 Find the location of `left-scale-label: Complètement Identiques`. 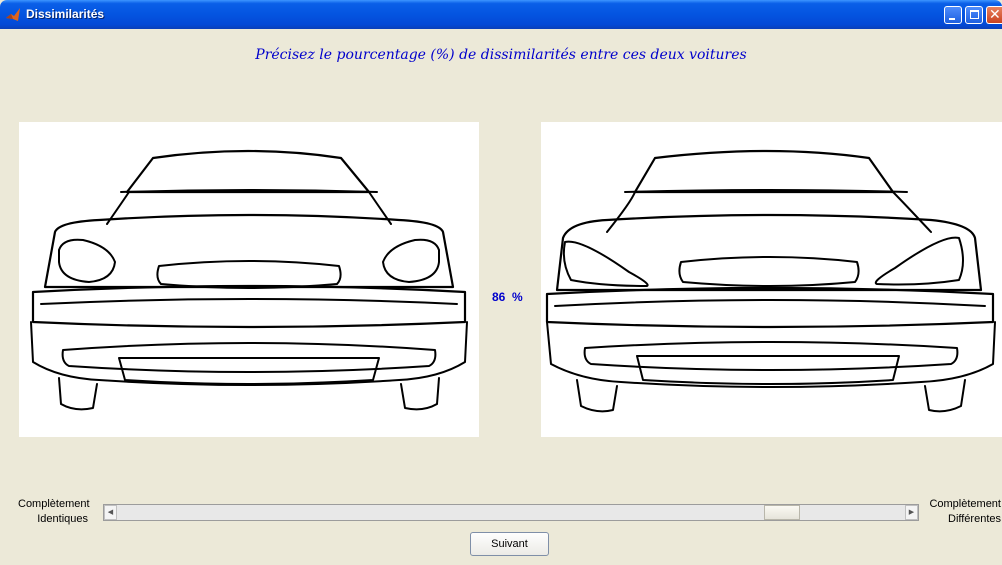

left-scale-label: Complètement Identiques is located at coordinates (54, 512).